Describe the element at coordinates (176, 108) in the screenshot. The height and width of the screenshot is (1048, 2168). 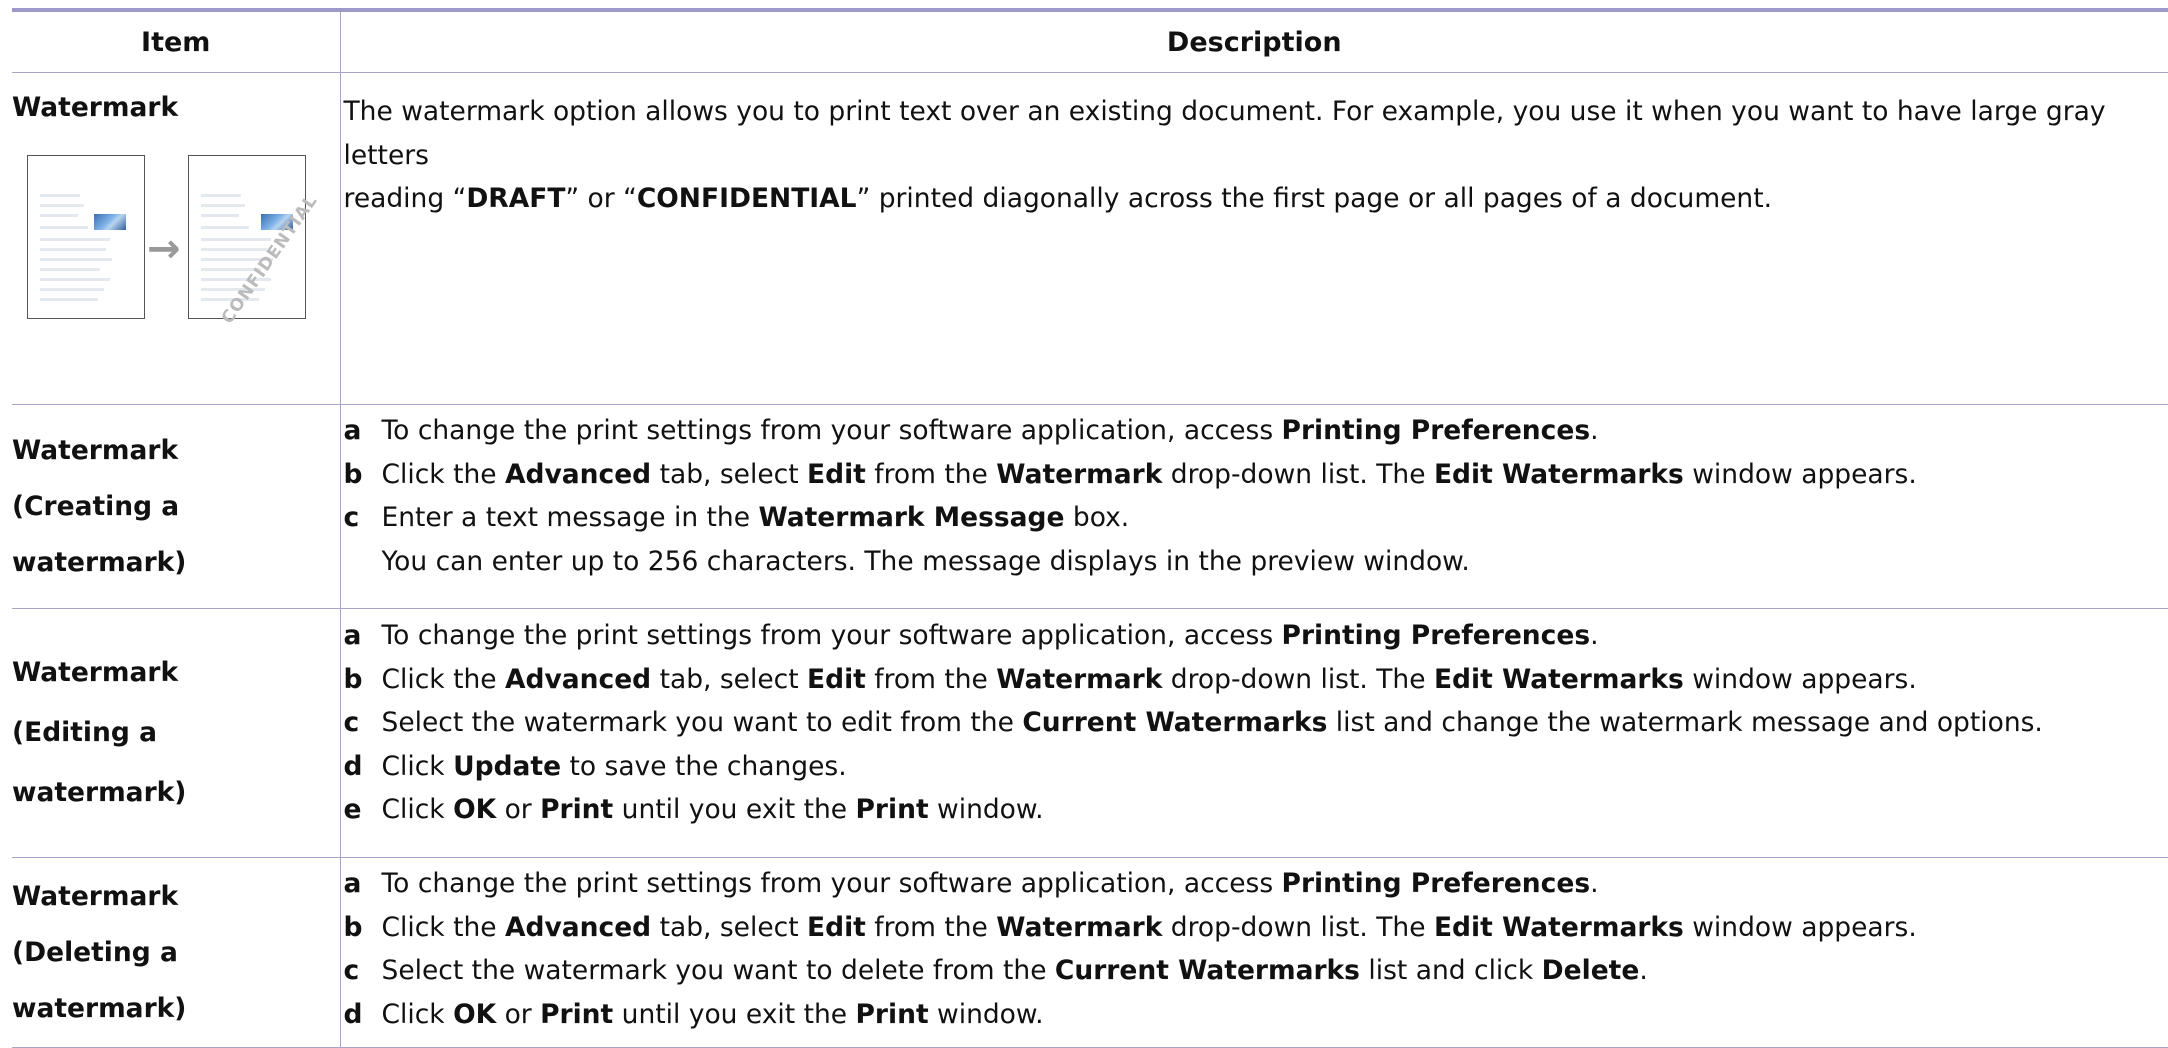
I see `item-title: Watermark` at that location.